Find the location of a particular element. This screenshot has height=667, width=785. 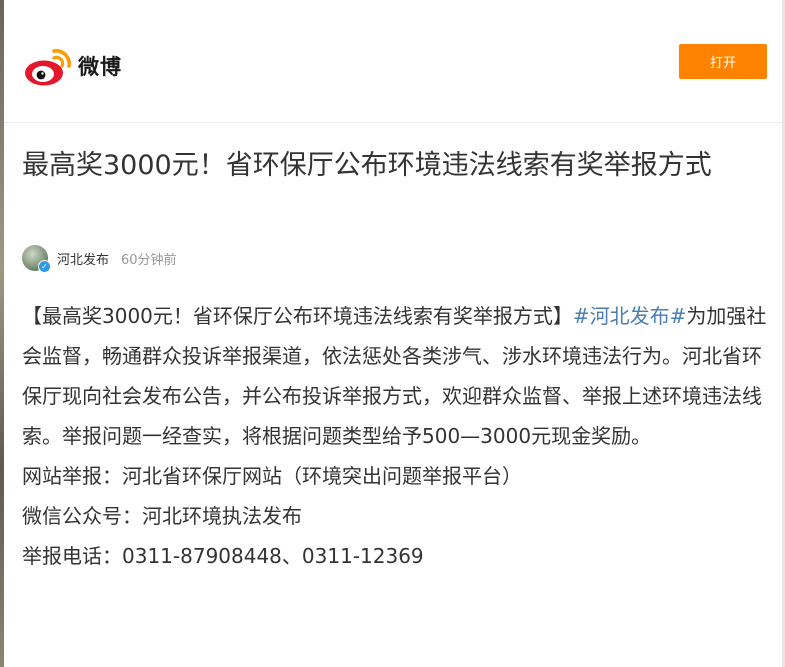

report-wechat-line: 微信公众号：河北环境执法发布 is located at coordinates (162, 516).